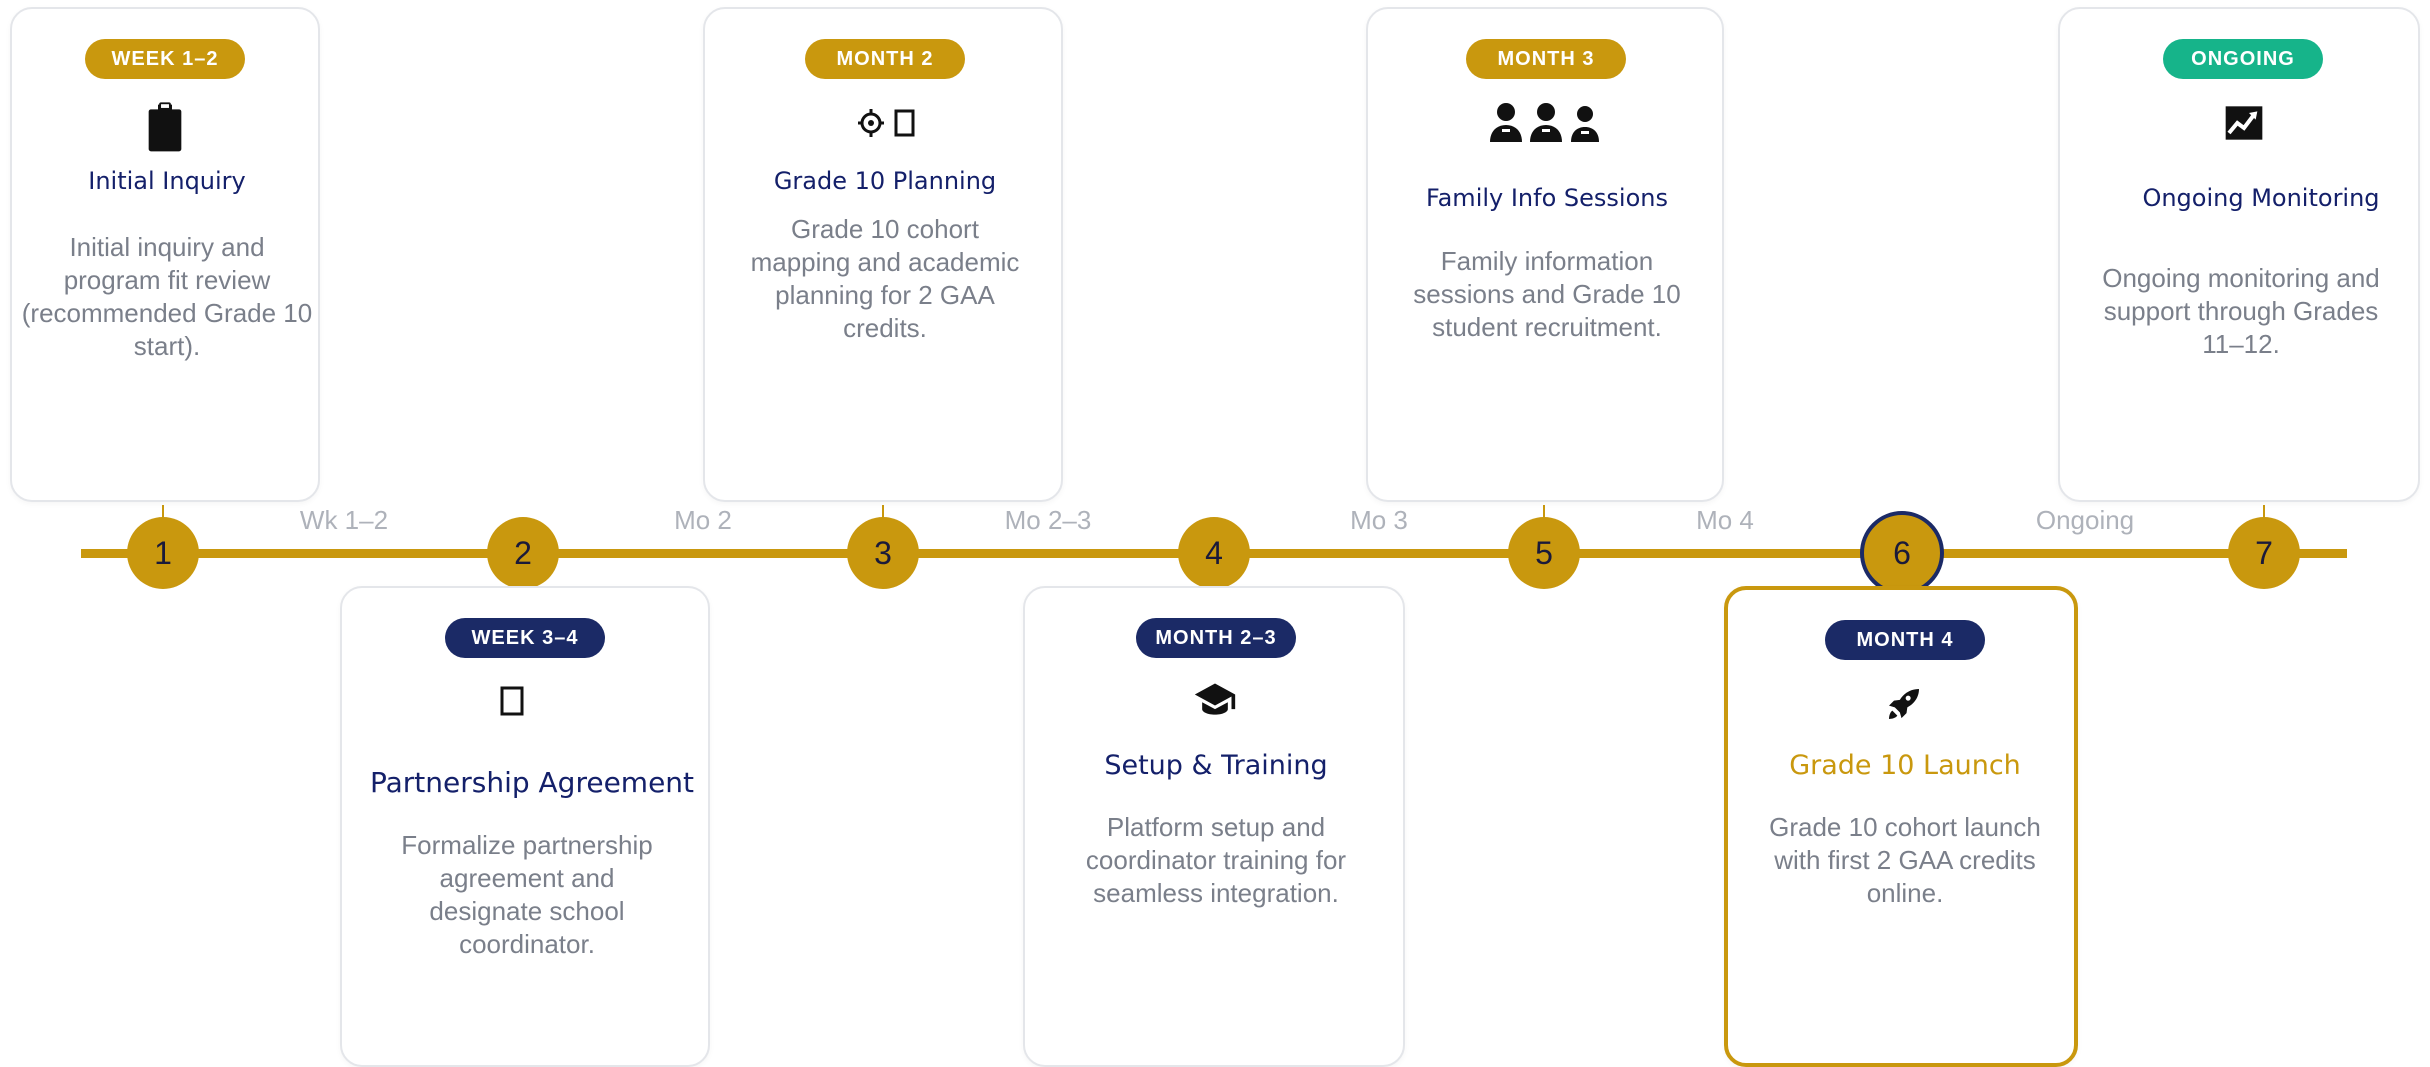 The width and height of the screenshot is (2430, 1067). I want to click on step-badge: WEEK 3–4, so click(525, 638).